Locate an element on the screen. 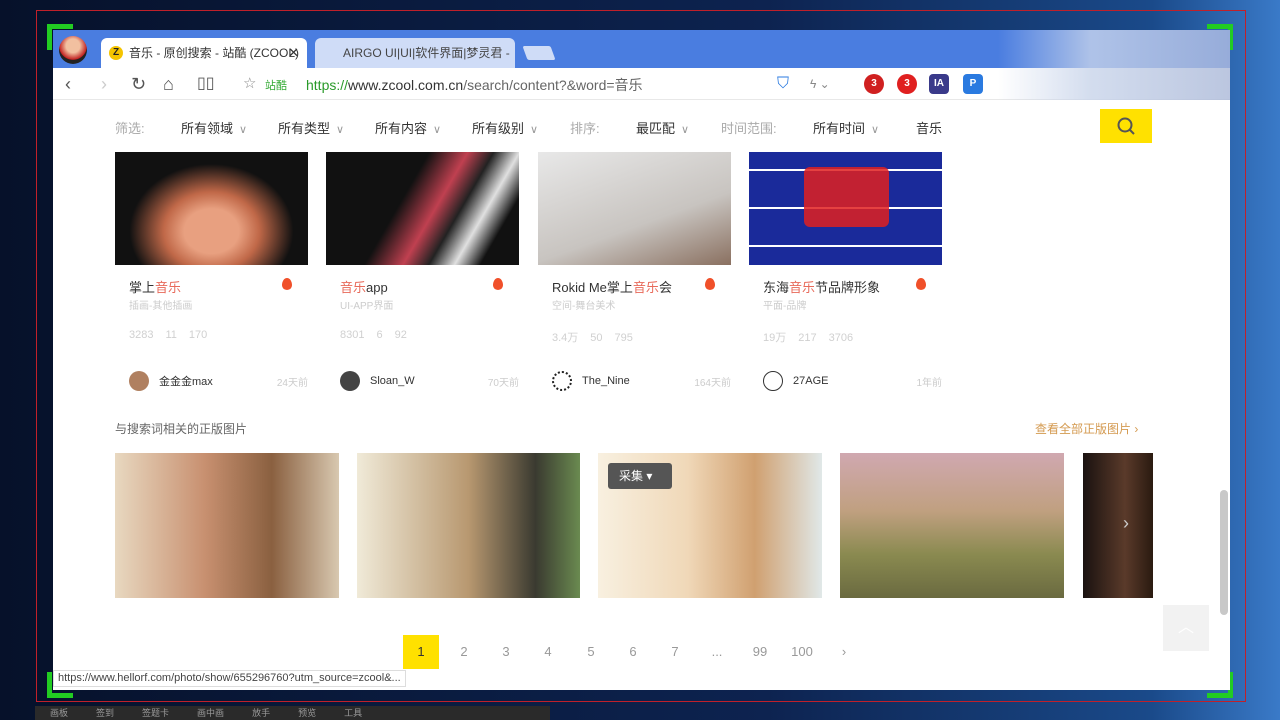 This screenshot has width=1280, height=720. author: The_Nine is located at coordinates (591, 381).